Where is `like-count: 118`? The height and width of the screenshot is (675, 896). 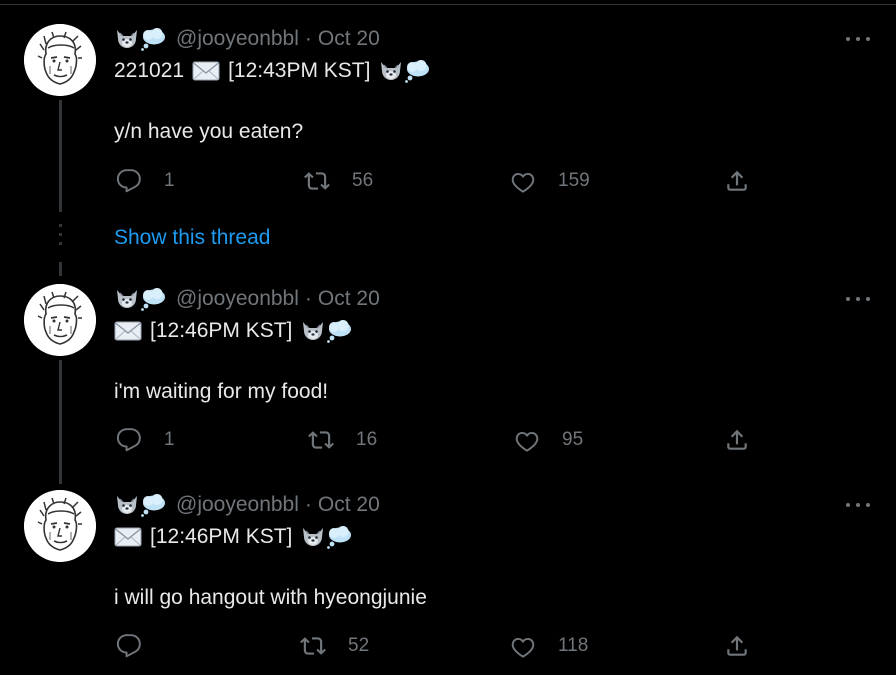
like-count: 118 is located at coordinates (573, 645).